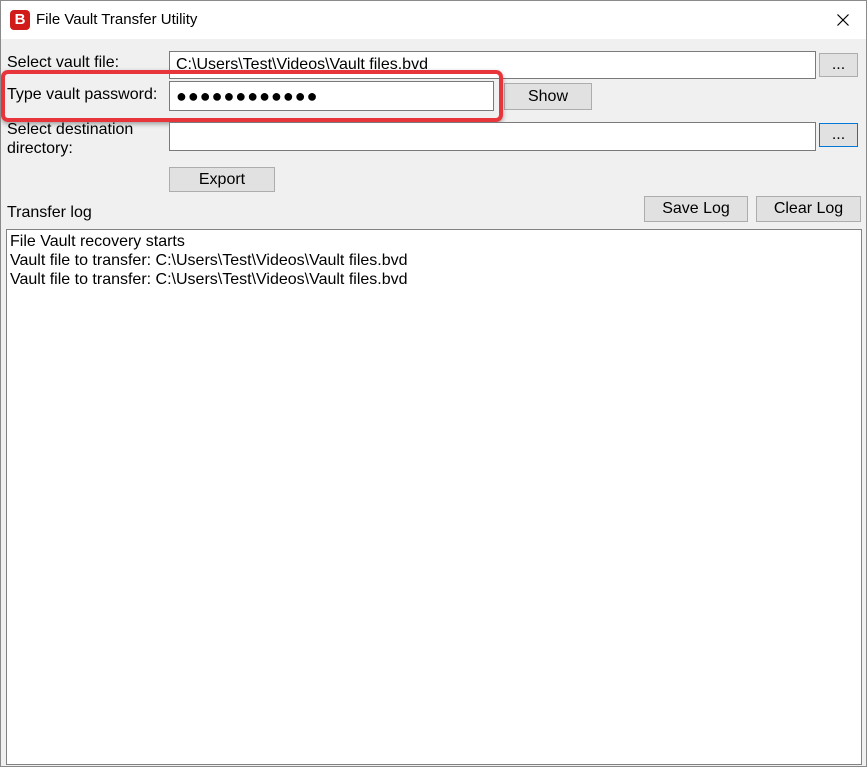  What do you see at coordinates (808, 209) in the screenshot?
I see `clear-log-button: Clear Log` at bounding box center [808, 209].